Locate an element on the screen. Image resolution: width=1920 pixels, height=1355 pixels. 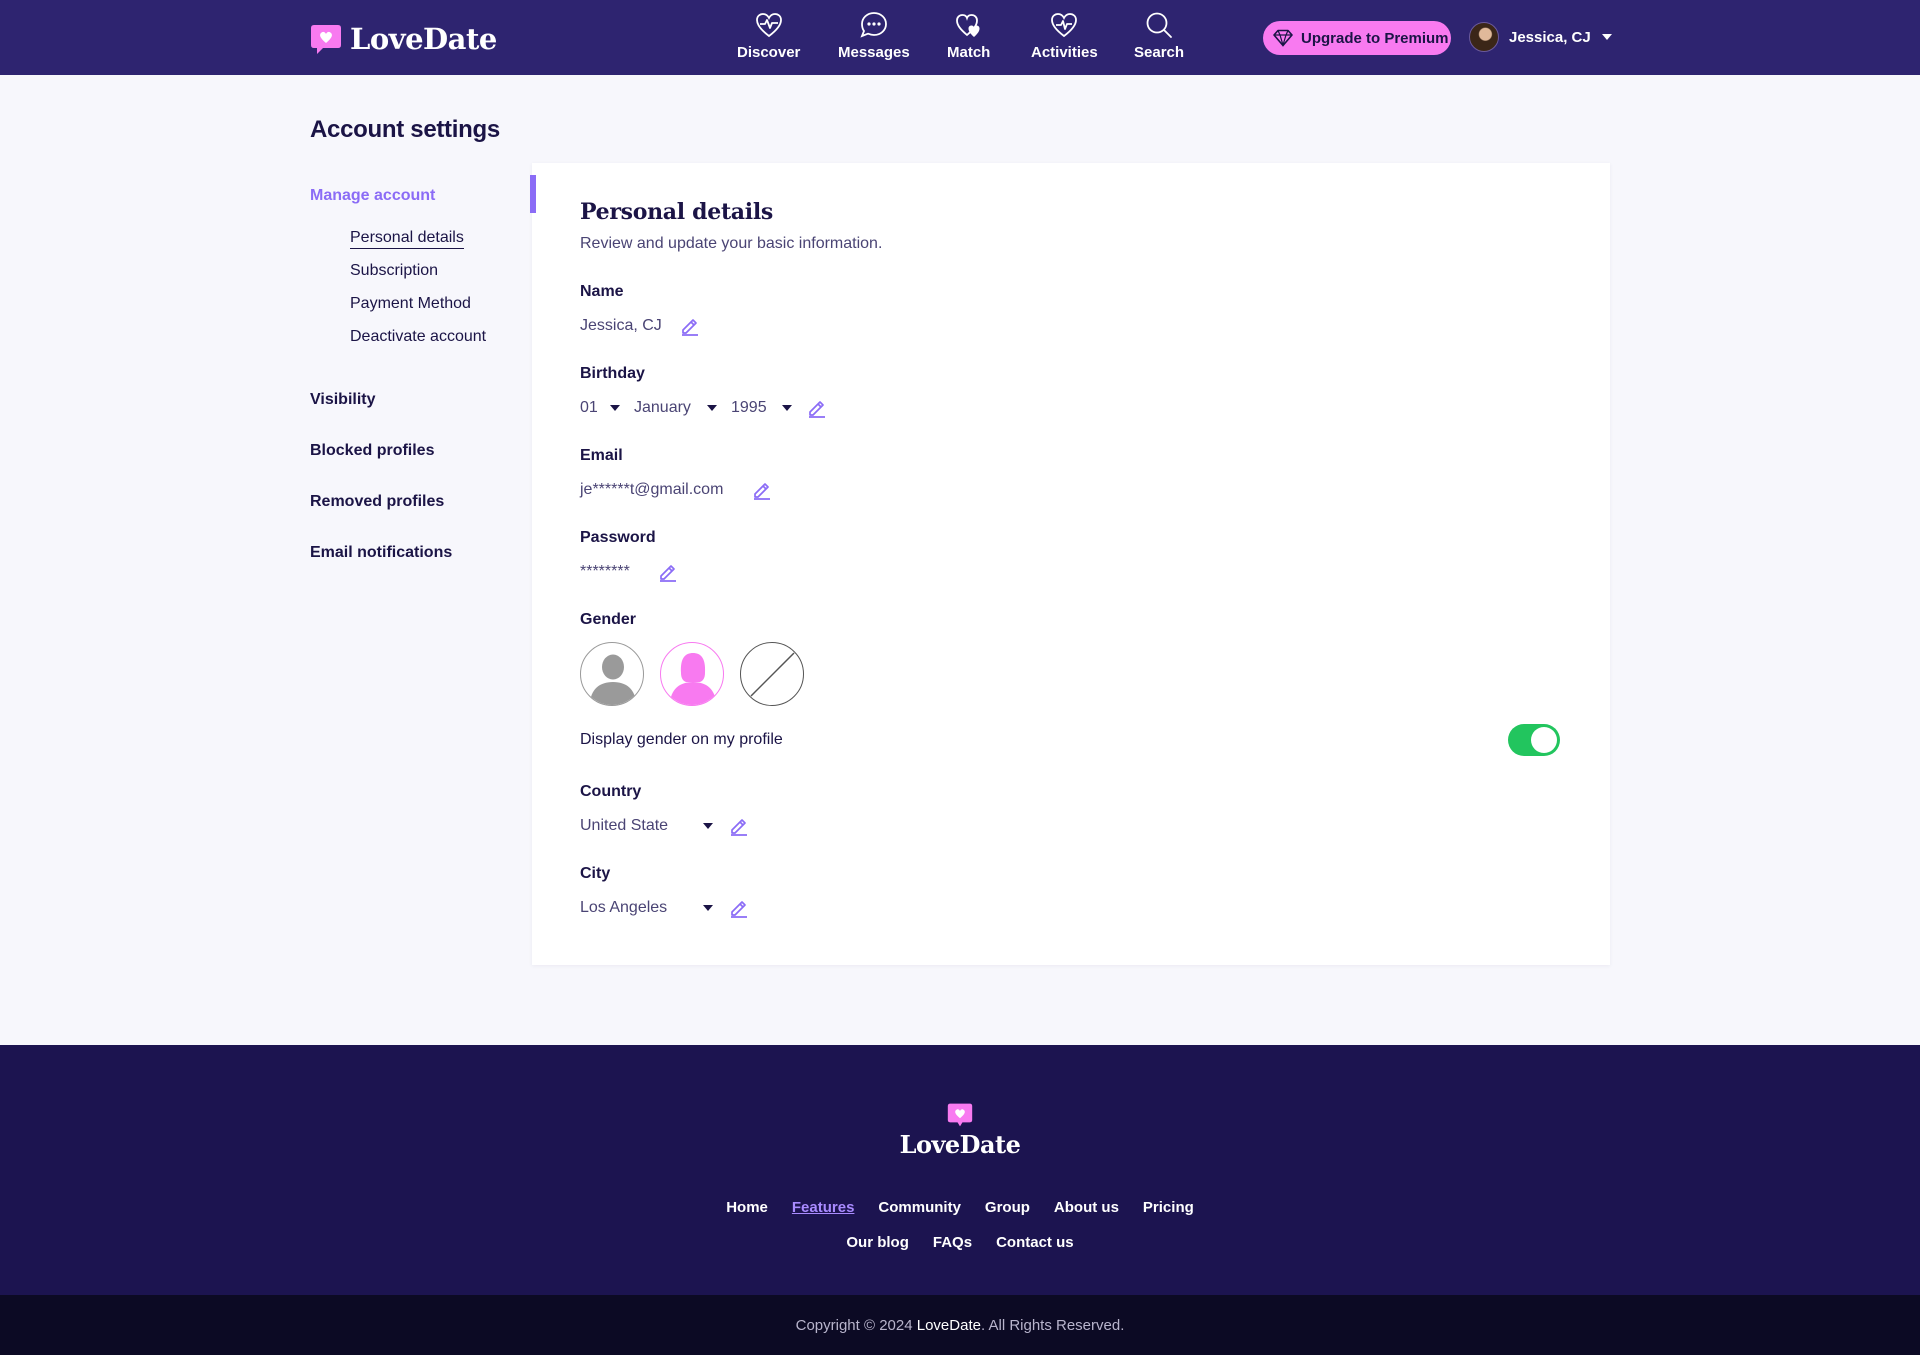
sidebar-item-subscription: Subscription is located at coordinates (394, 271).